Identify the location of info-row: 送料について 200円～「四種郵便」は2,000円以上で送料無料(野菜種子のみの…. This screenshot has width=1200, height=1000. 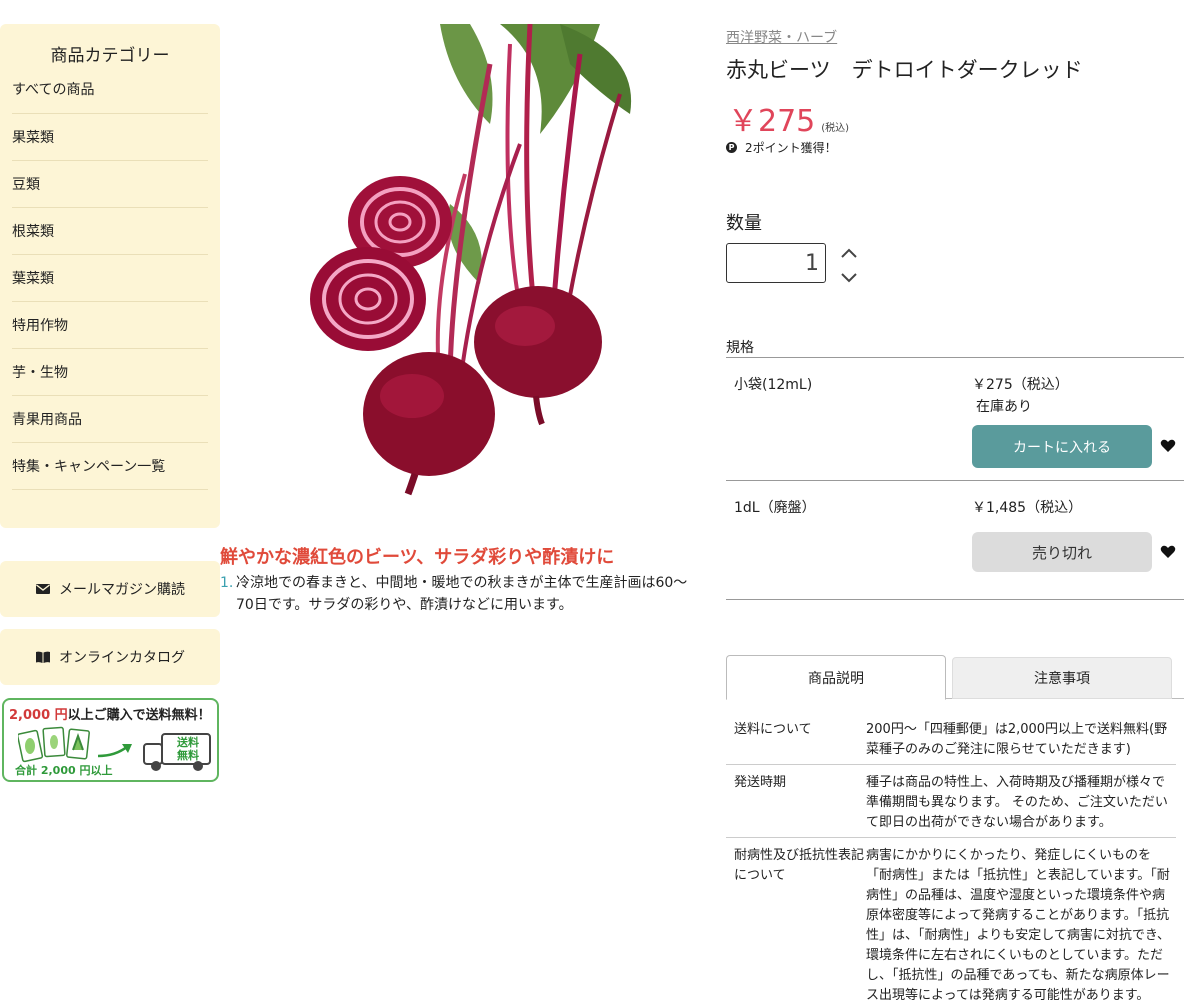
(951, 738).